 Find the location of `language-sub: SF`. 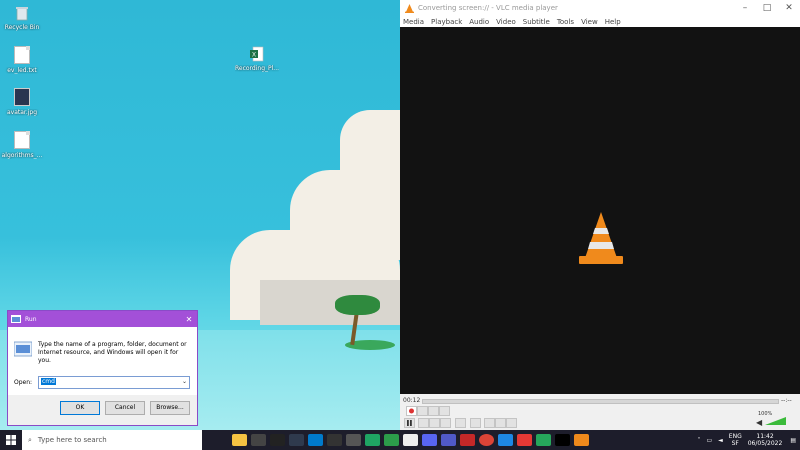

language-sub: SF is located at coordinates (735, 443).